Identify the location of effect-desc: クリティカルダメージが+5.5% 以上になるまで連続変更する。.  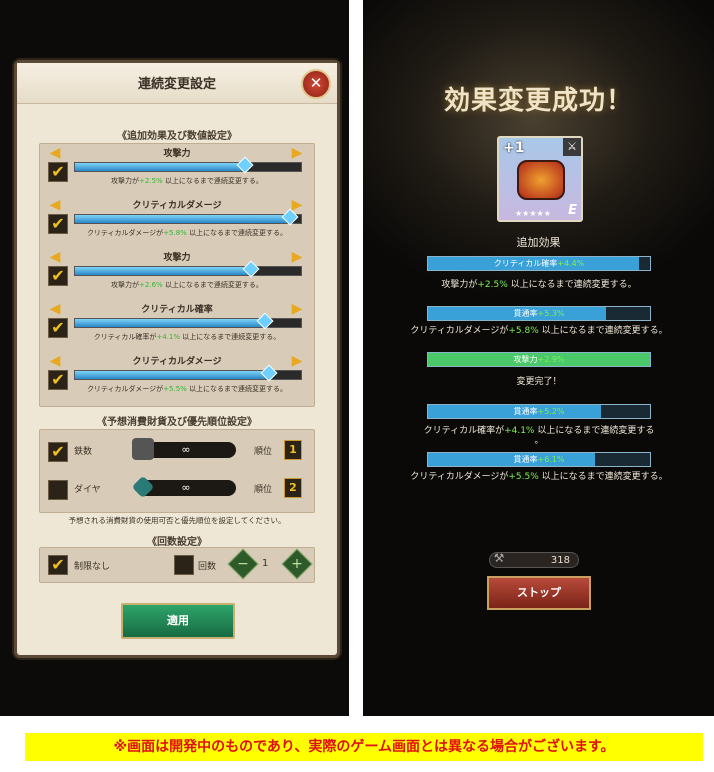
(187, 389).